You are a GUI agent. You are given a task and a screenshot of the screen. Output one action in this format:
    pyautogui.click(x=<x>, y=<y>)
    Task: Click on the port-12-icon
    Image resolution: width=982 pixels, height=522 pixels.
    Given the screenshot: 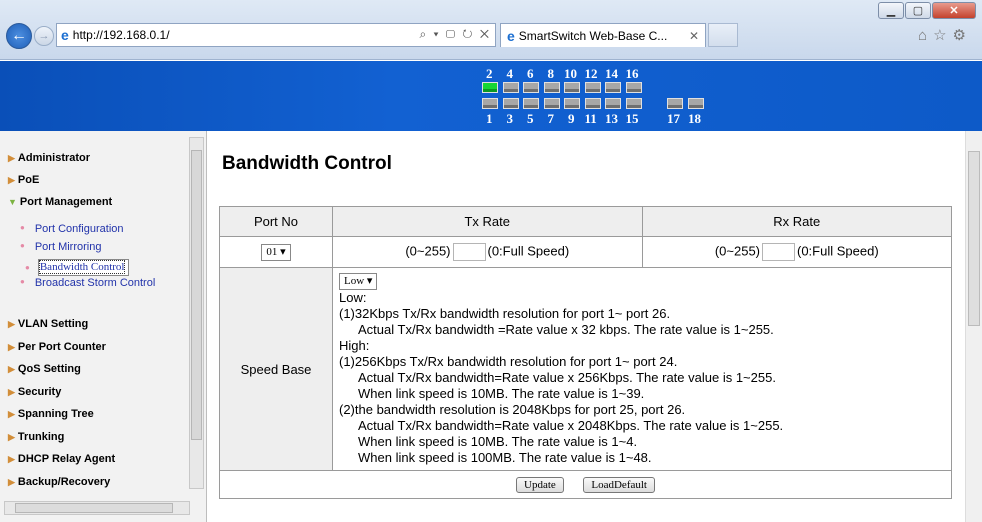 What is the action you would take?
    pyautogui.click(x=592, y=87)
    